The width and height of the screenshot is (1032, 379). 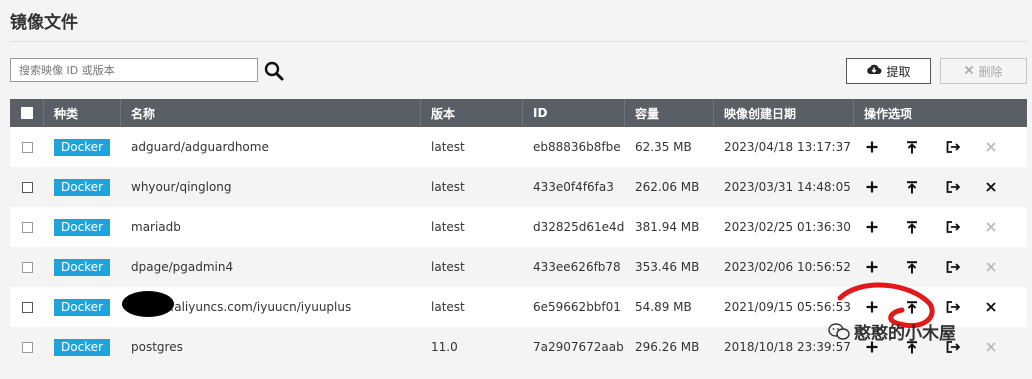 What do you see at coordinates (577, 147) in the screenshot?
I see `id-cell: eb88836b8fbe` at bounding box center [577, 147].